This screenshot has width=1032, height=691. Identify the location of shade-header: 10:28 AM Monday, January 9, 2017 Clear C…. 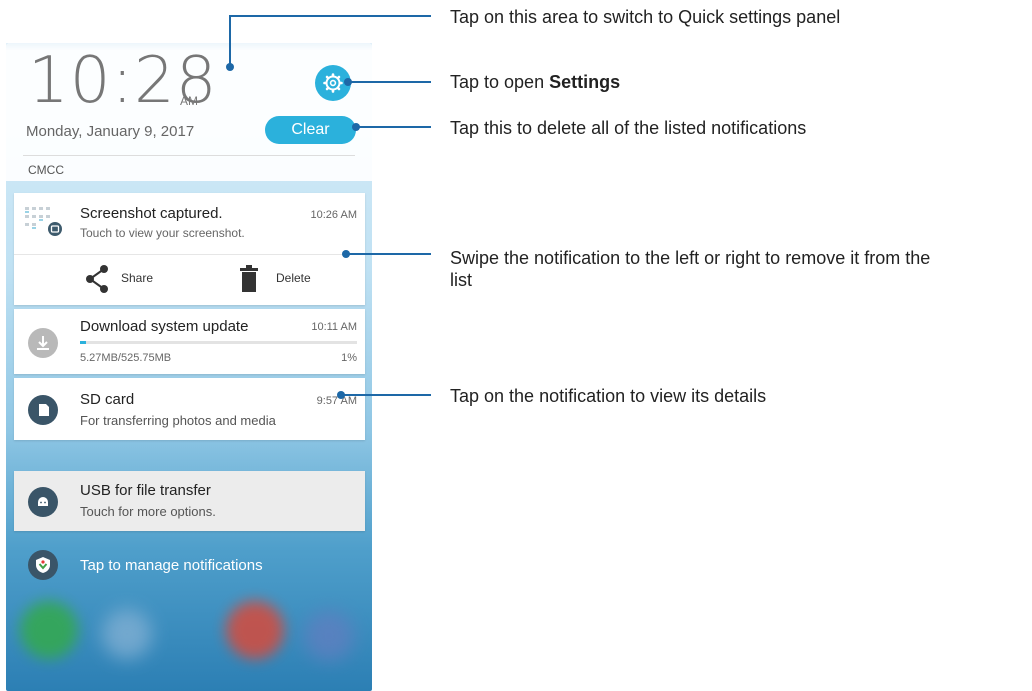
(189, 112).